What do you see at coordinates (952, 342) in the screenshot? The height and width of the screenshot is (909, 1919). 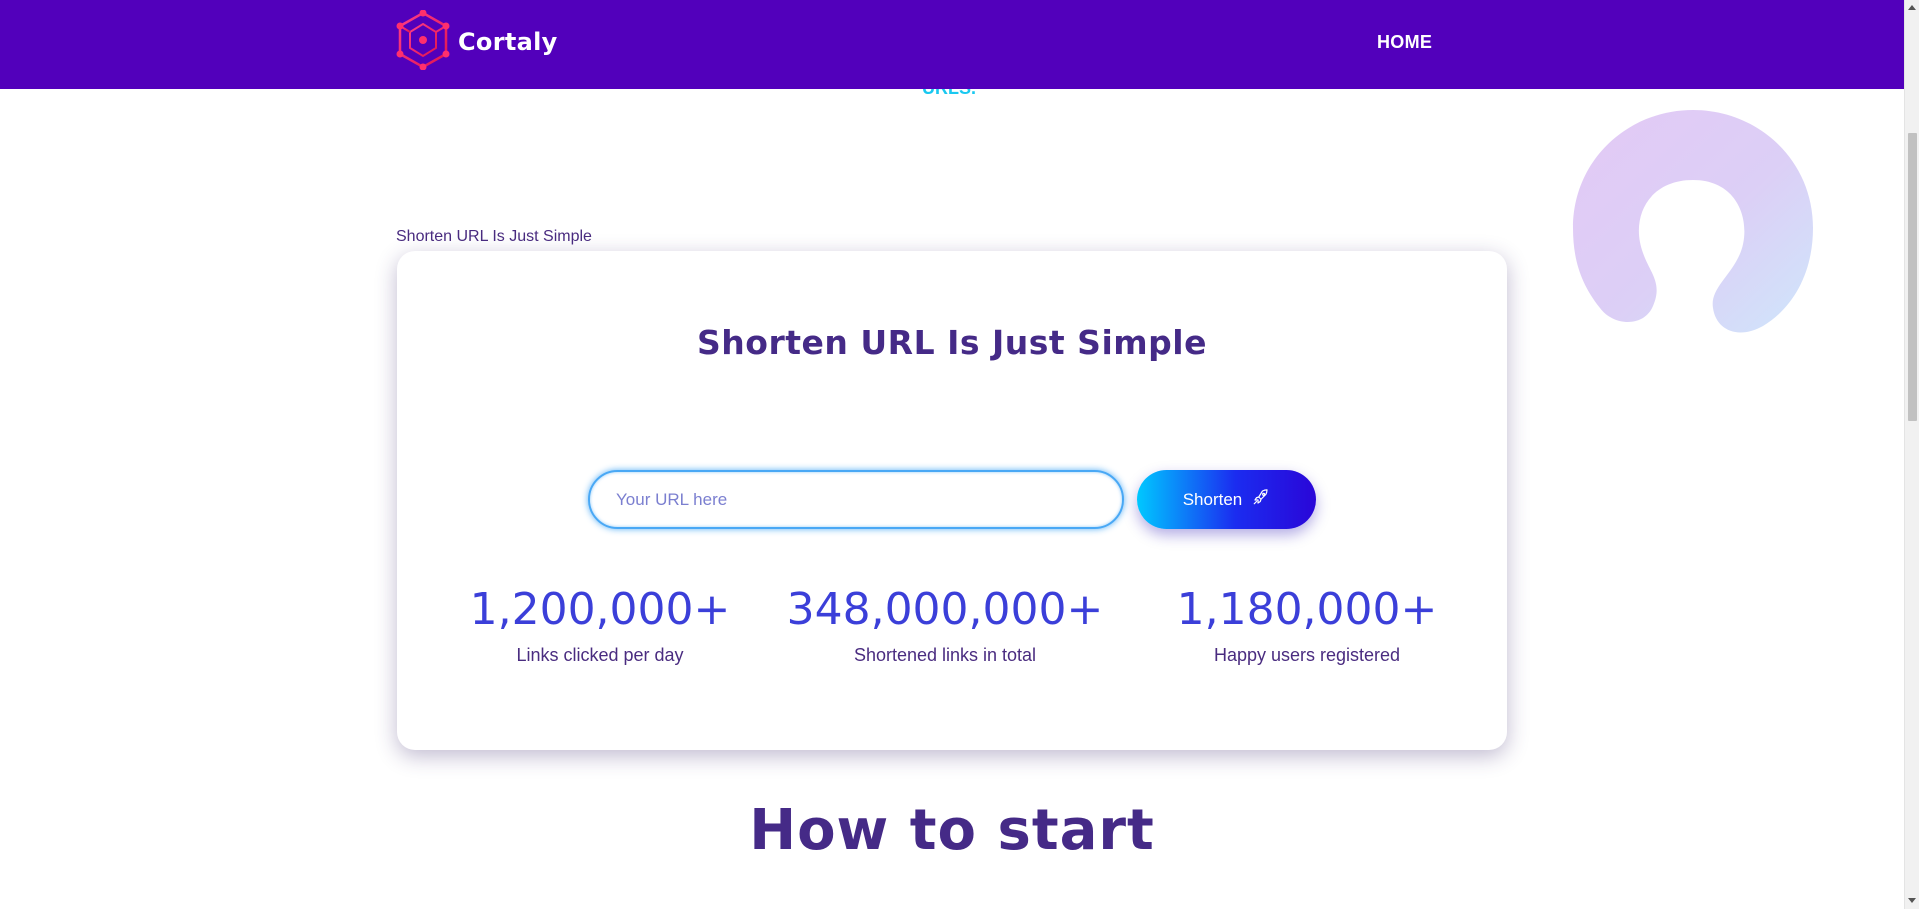 I see `card-title: Shorten URL Is Just Simple` at bounding box center [952, 342].